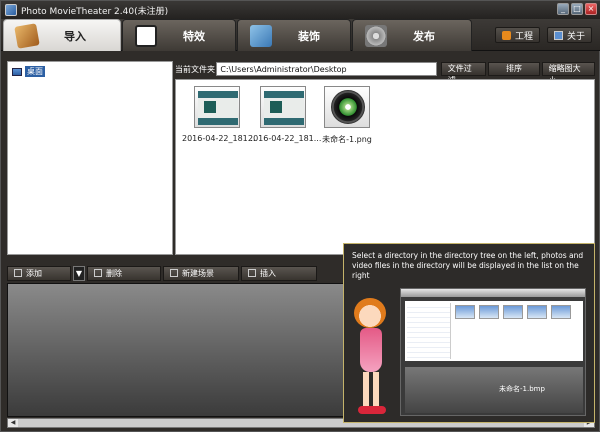 Image resolution: width=600 pixels, height=432 pixels. What do you see at coordinates (463, 73) in the screenshot?
I see `file-filter-button: 文件过滤` at bounding box center [463, 73].